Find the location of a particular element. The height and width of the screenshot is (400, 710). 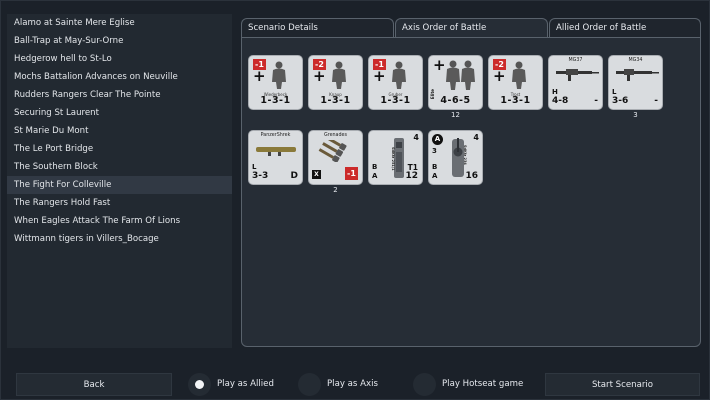

weapon-class: H is located at coordinates (555, 92).